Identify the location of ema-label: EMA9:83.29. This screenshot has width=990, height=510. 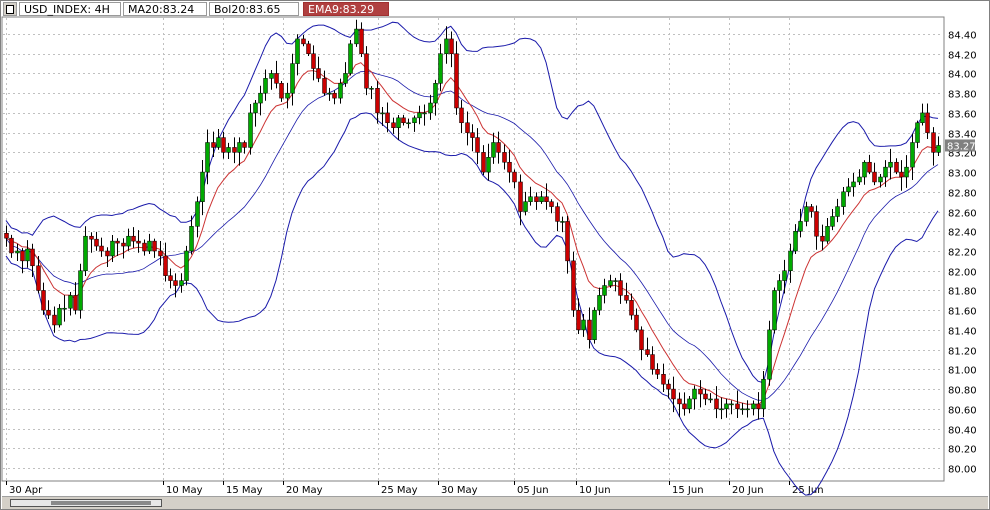
(346, 9).